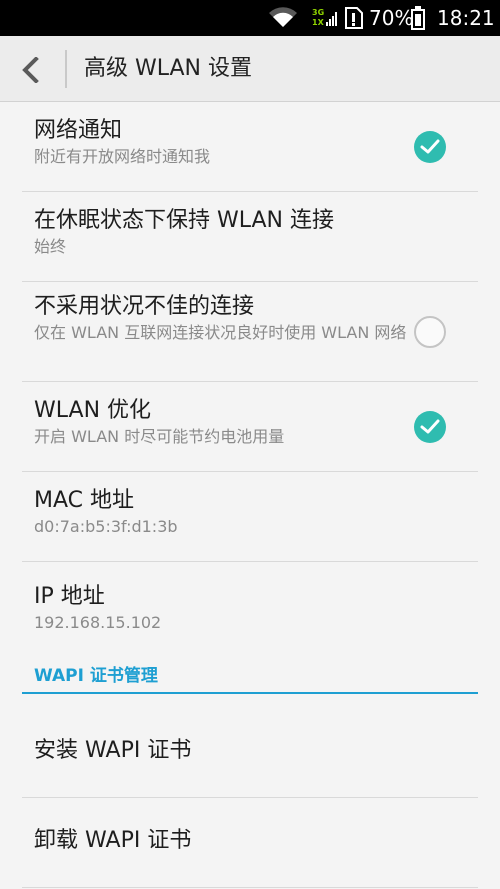  Describe the element at coordinates (466, 18) in the screenshot. I see `clock: 18:21` at that location.